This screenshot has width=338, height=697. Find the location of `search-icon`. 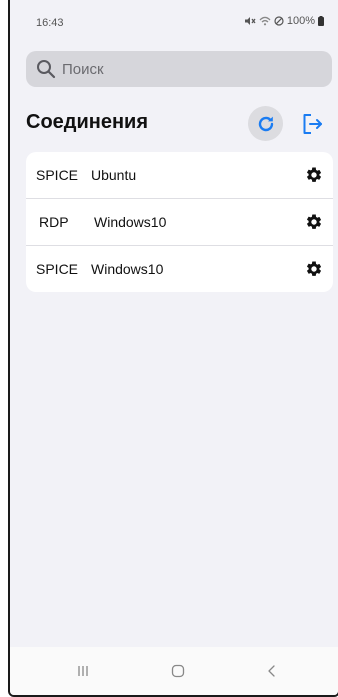

search-icon is located at coordinates (46, 69).